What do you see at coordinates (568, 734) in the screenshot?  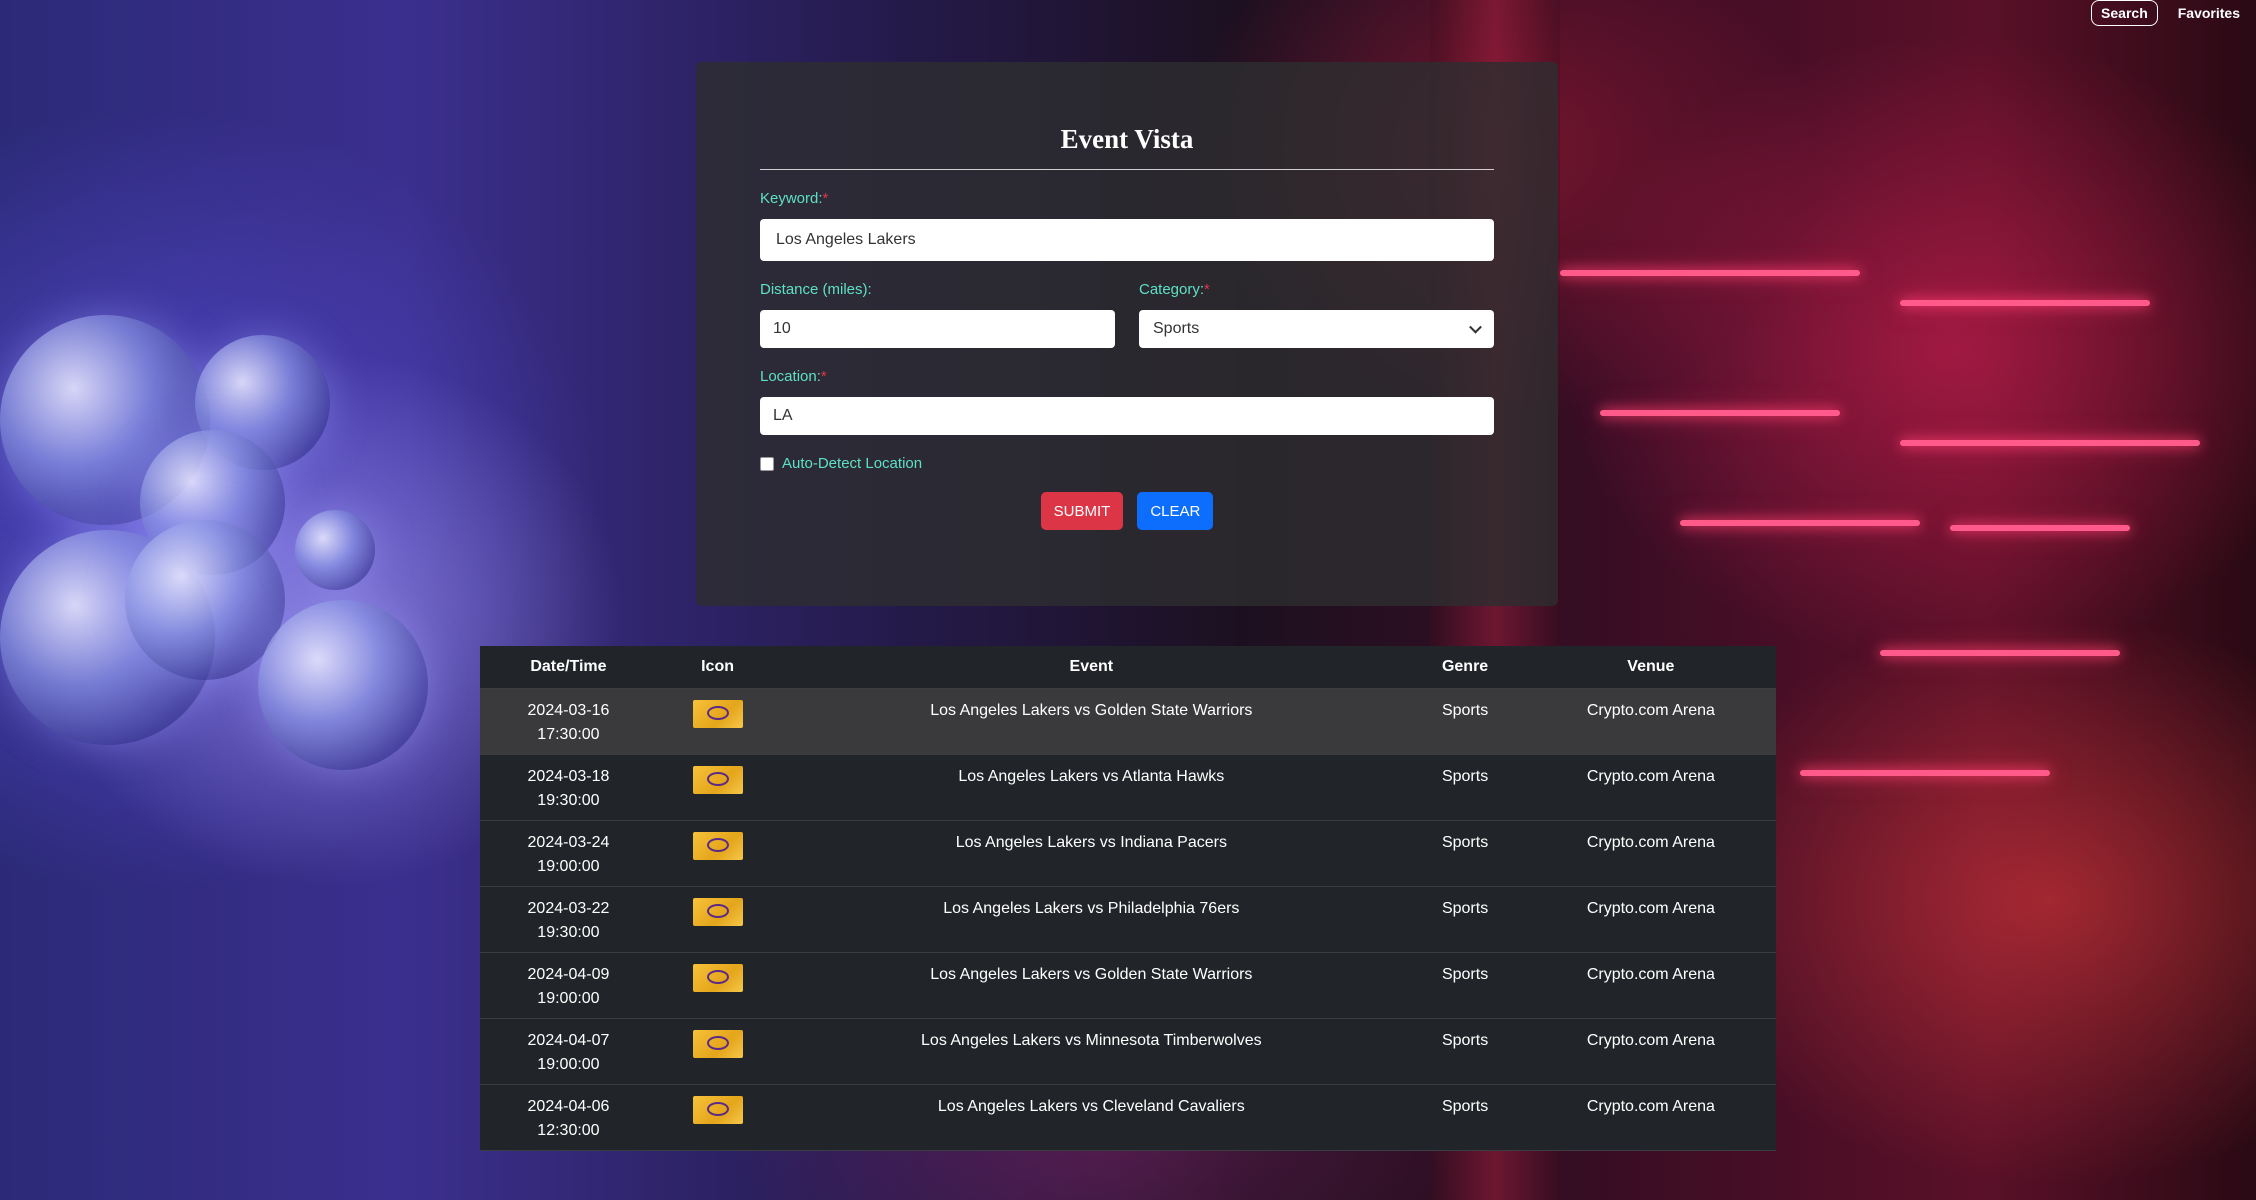 I see `cell-time: 17:30:00` at bounding box center [568, 734].